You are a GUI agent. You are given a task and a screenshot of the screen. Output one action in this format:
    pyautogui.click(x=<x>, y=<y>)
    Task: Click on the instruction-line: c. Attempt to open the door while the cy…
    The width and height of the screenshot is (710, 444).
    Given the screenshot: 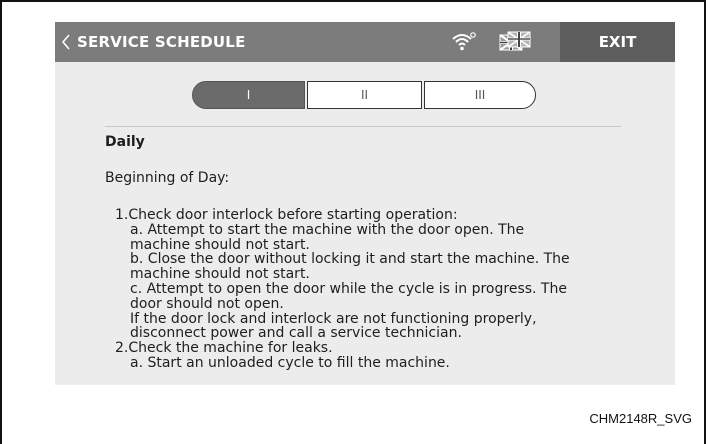 What is the action you would take?
    pyautogui.click(x=348, y=288)
    